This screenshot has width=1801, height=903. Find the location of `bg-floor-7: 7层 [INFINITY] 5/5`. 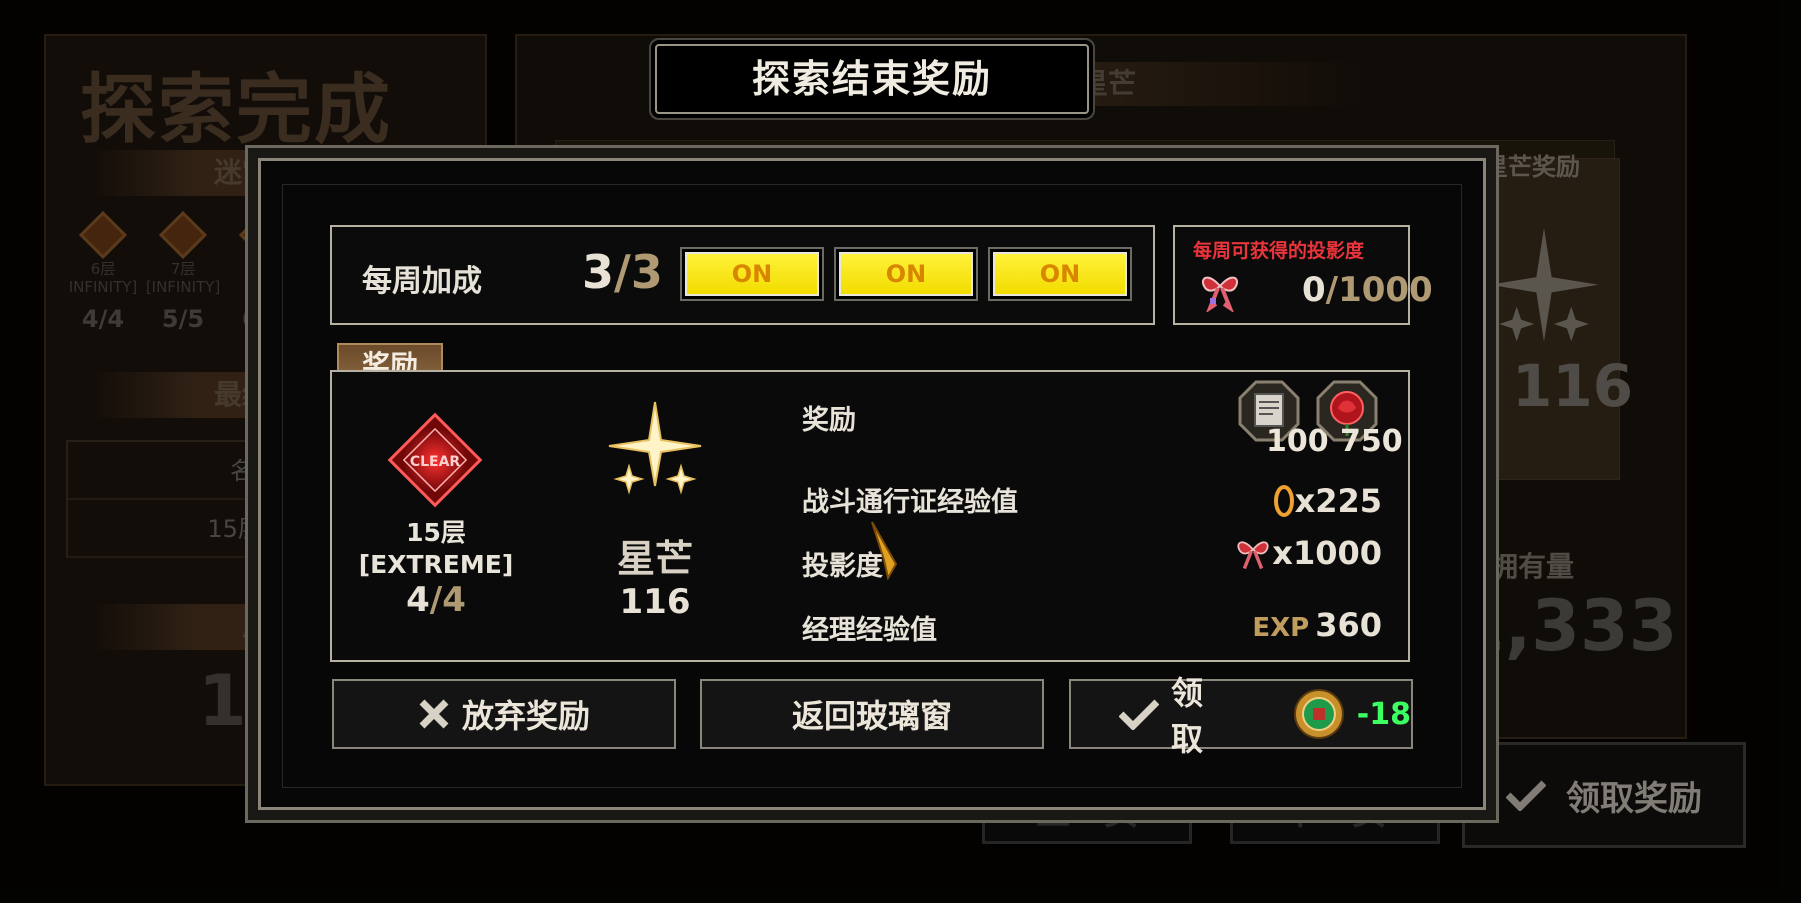

bg-floor-7: 7层 [INFINITY] 5/5 is located at coordinates (183, 270).